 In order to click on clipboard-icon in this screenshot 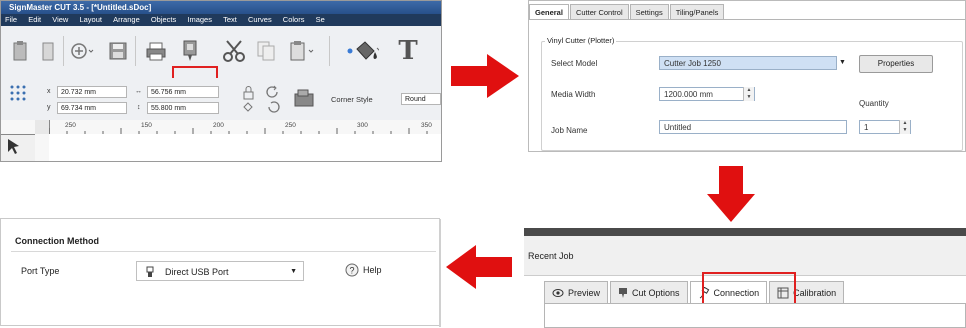, I will do `click(302, 51)`.